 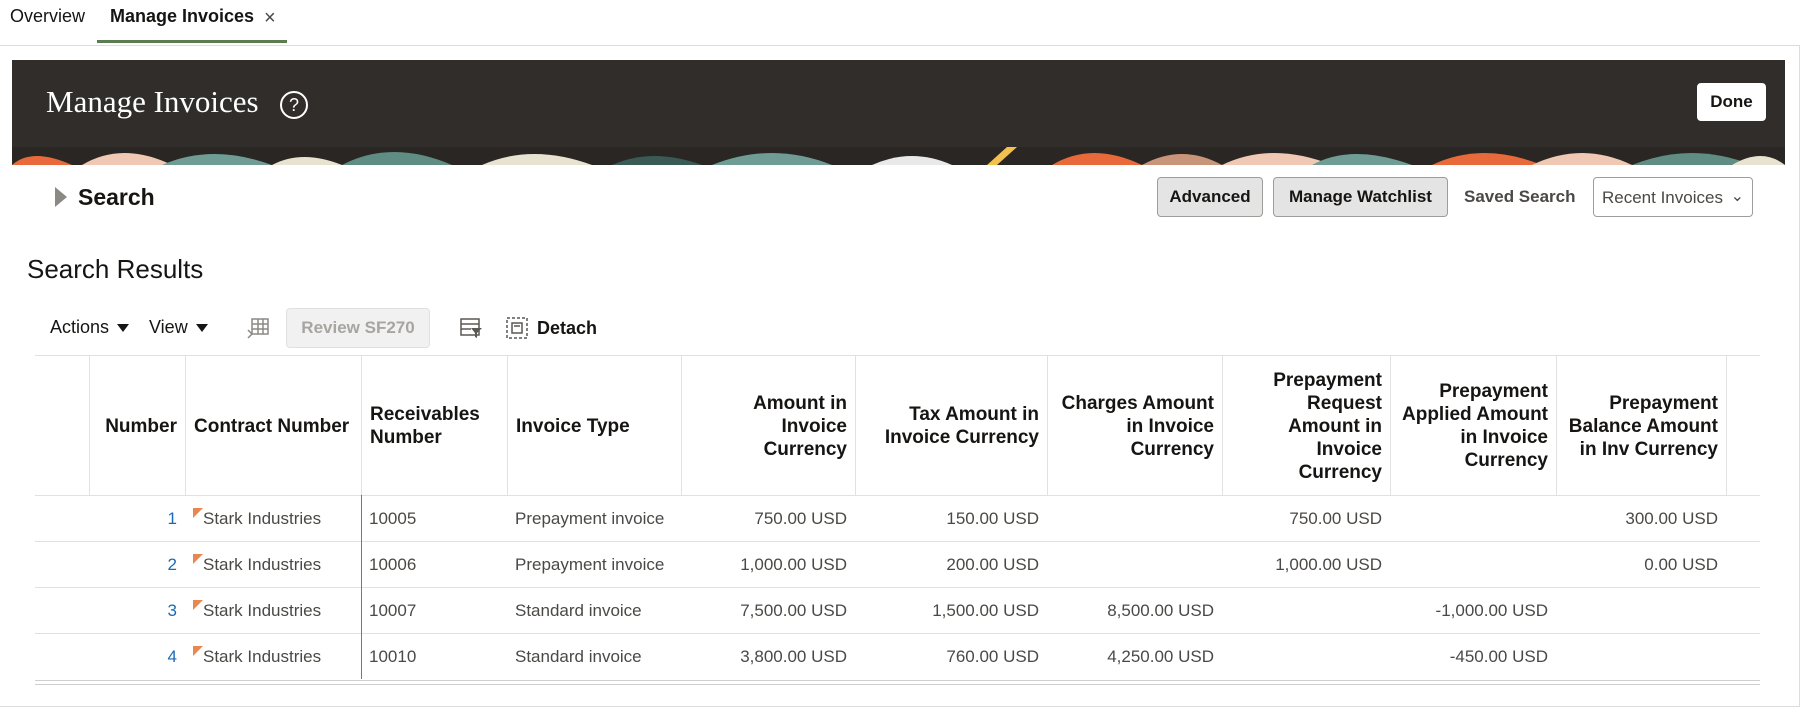 I want to click on saved-search-select: Recent Invoices ⌄, so click(x=1673, y=197).